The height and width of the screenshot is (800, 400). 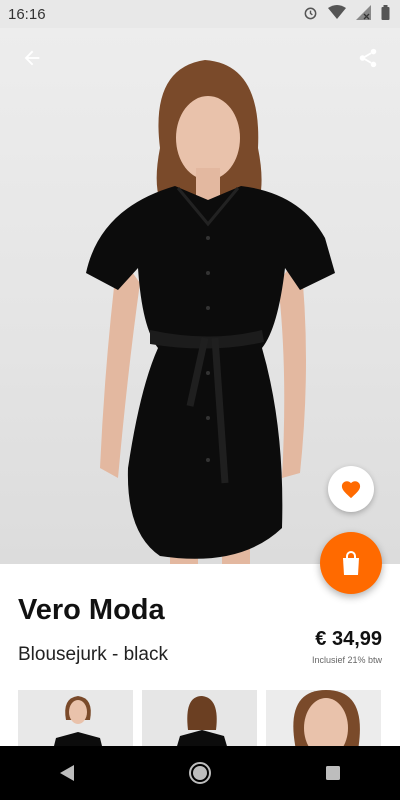 I want to click on nav-home-button, so click(x=200, y=773).